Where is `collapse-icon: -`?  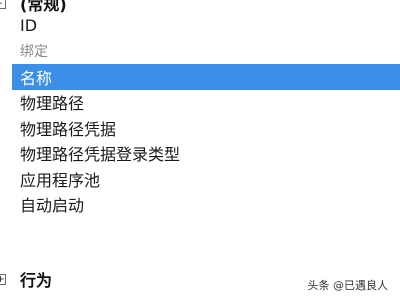 collapse-icon: - is located at coordinates (3, 4).